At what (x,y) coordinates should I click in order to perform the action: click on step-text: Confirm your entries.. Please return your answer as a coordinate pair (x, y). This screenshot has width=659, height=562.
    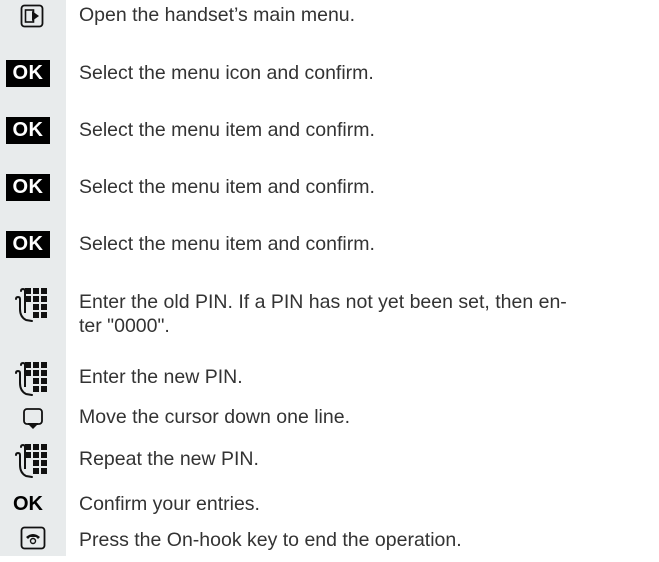
    Looking at the image, I should click on (169, 504).